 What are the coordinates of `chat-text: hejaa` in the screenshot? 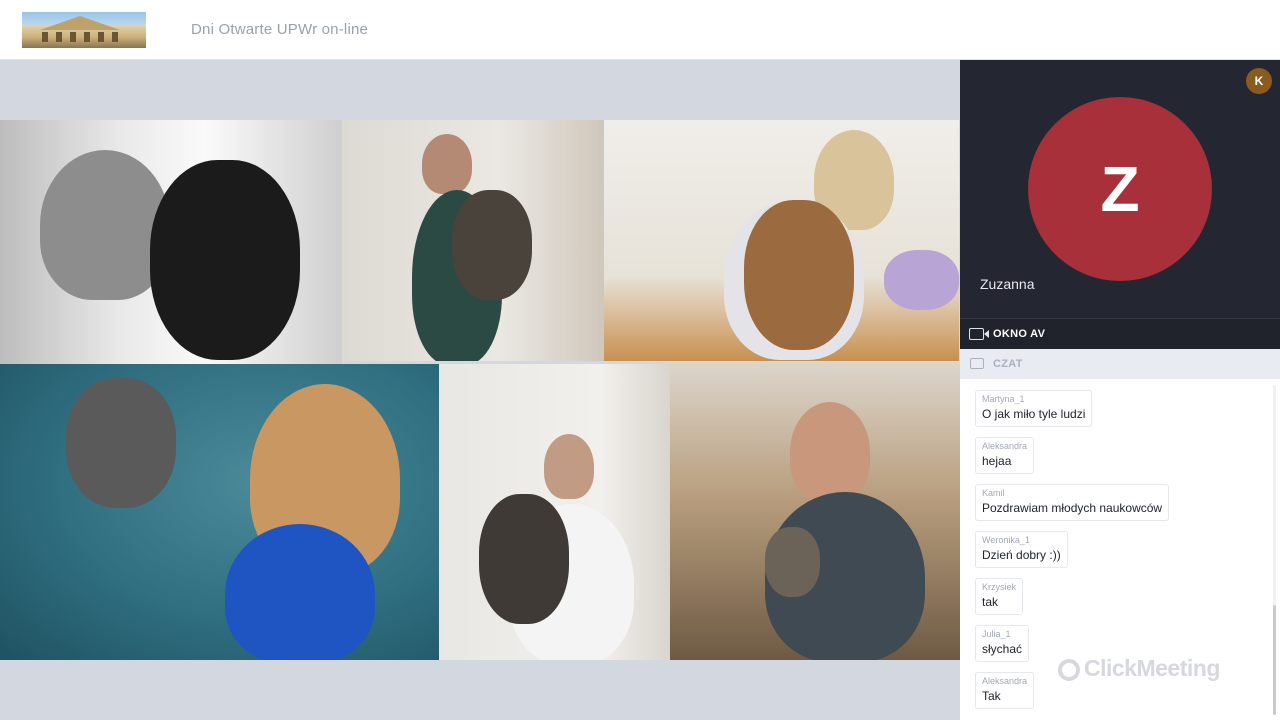 It's located at (997, 461).